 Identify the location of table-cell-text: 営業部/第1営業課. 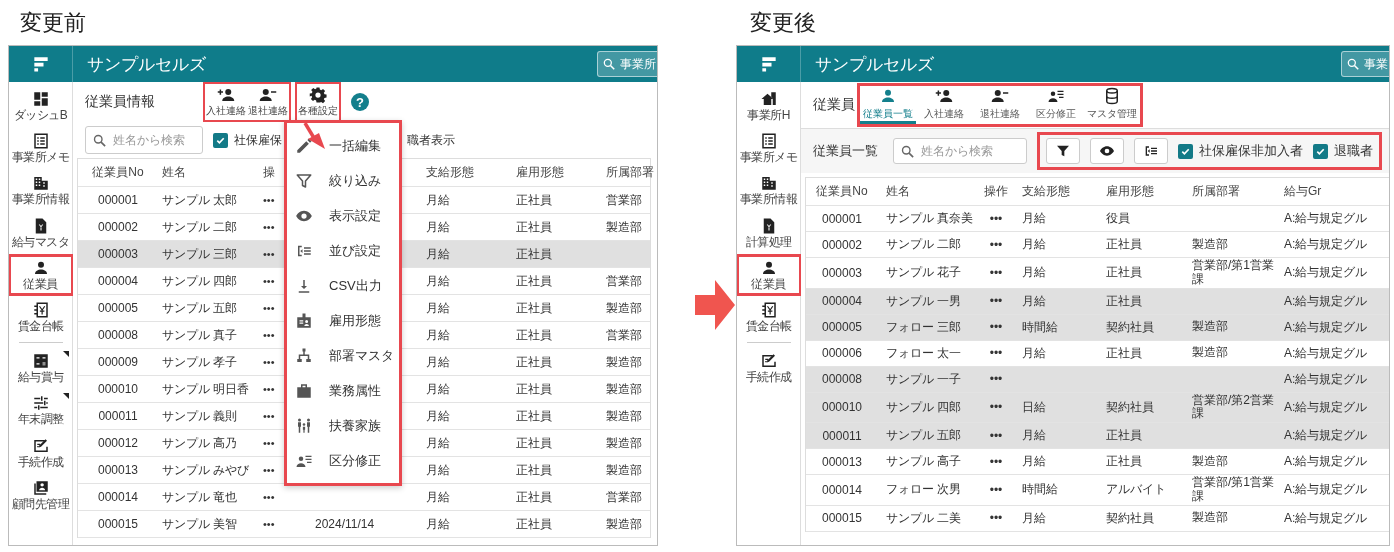
(1233, 273).